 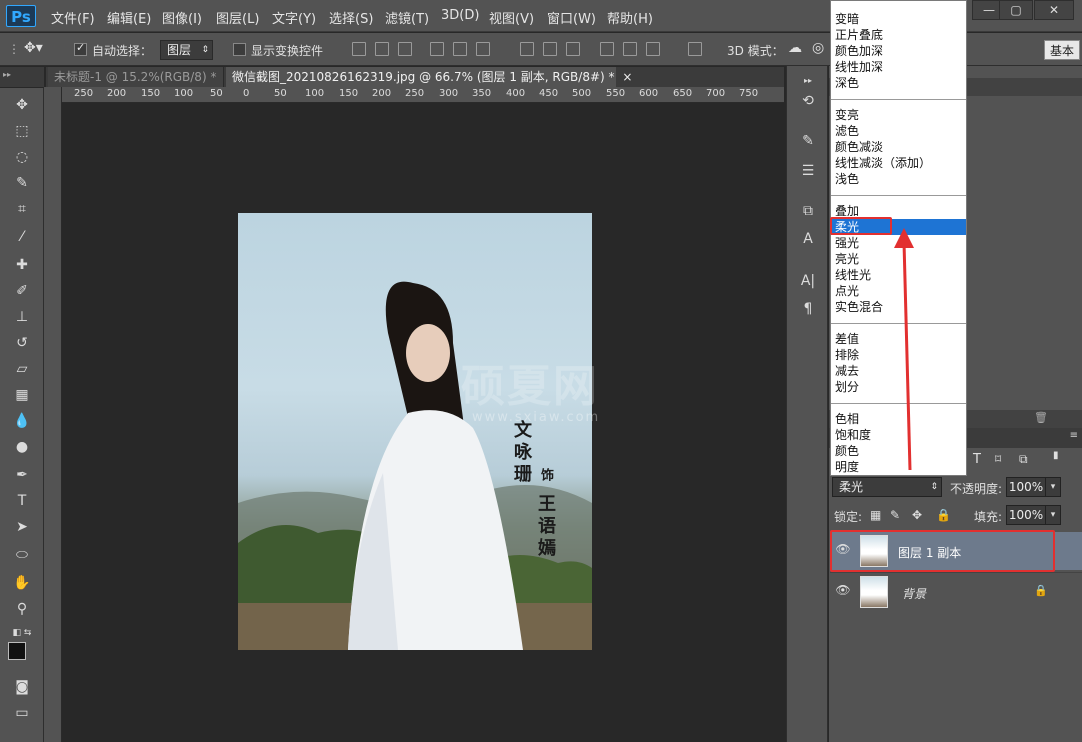 What do you see at coordinates (22, 555) in the screenshot?
I see `ellipse-tool-icon: ⬭` at bounding box center [22, 555].